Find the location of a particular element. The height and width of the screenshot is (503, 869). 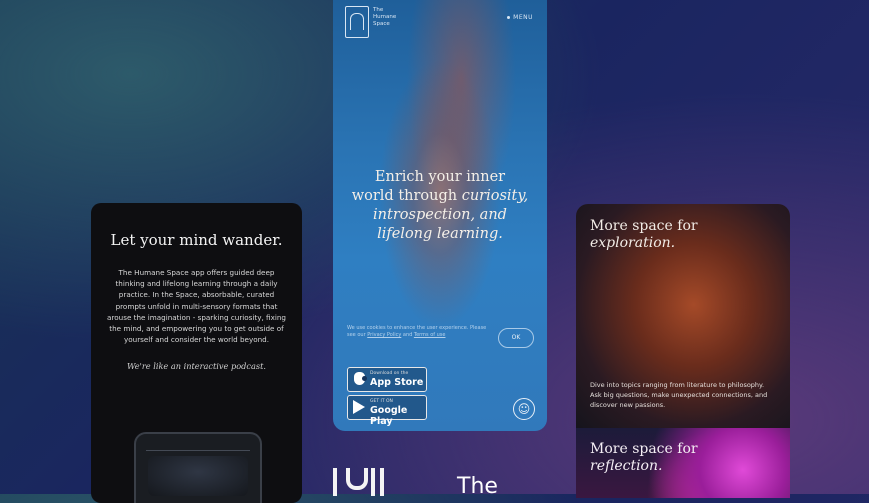

phone-mockup is located at coordinates (198, 467).